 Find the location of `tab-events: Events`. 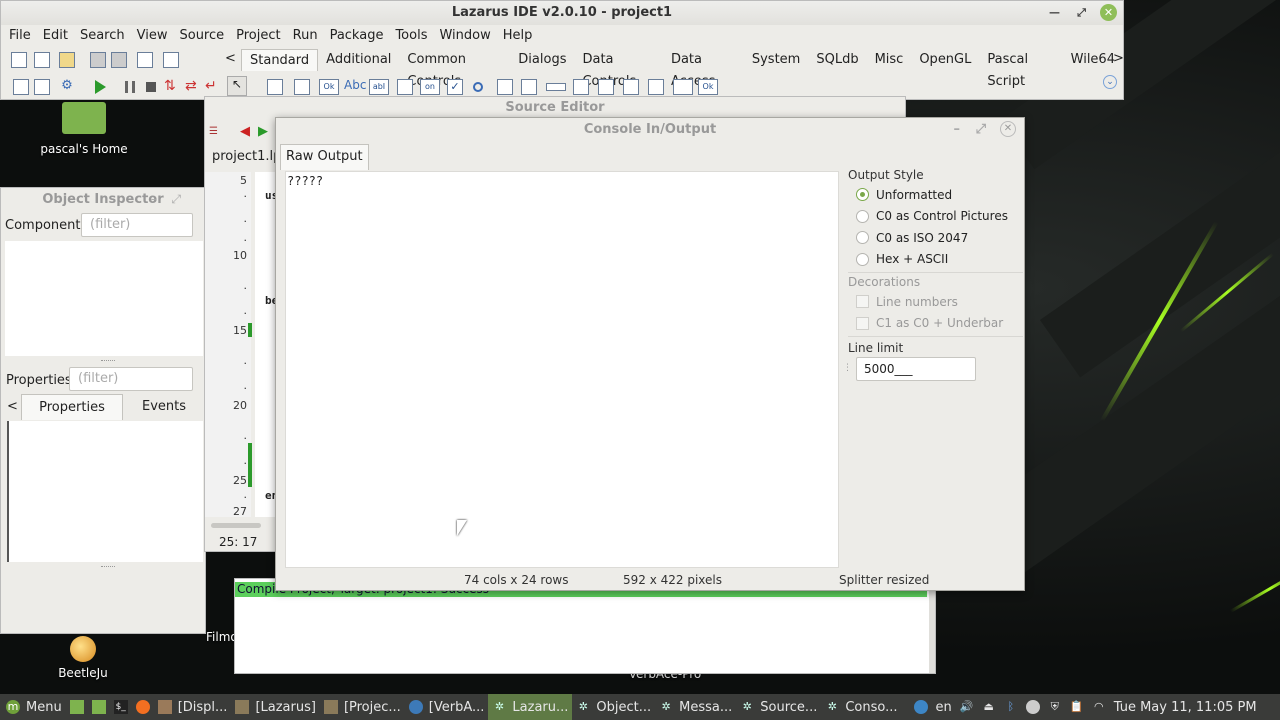

tab-events: Events is located at coordinates (164, 407).